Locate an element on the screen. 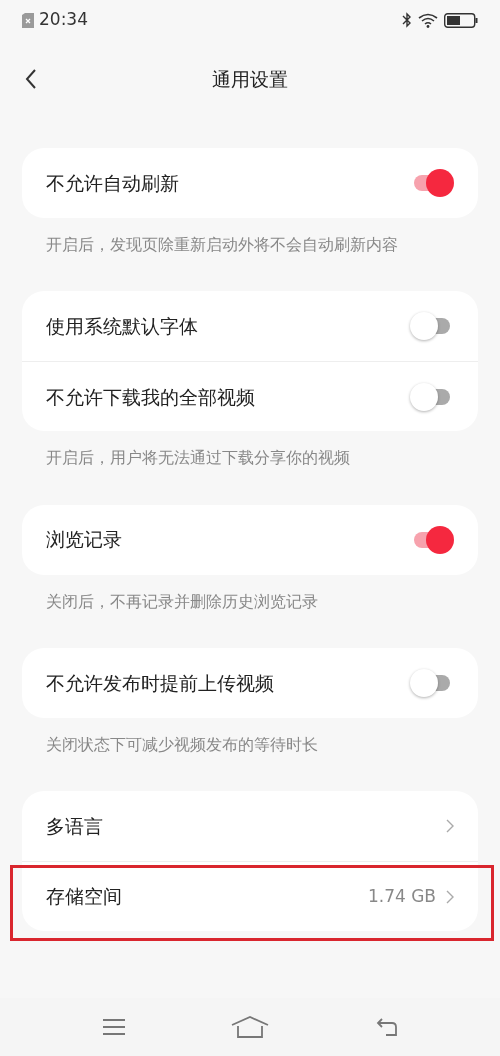 The width and height of the screenshot is (500, 1056). setting-label: 不允许自动刷新 is located at coordinates (112, 183).